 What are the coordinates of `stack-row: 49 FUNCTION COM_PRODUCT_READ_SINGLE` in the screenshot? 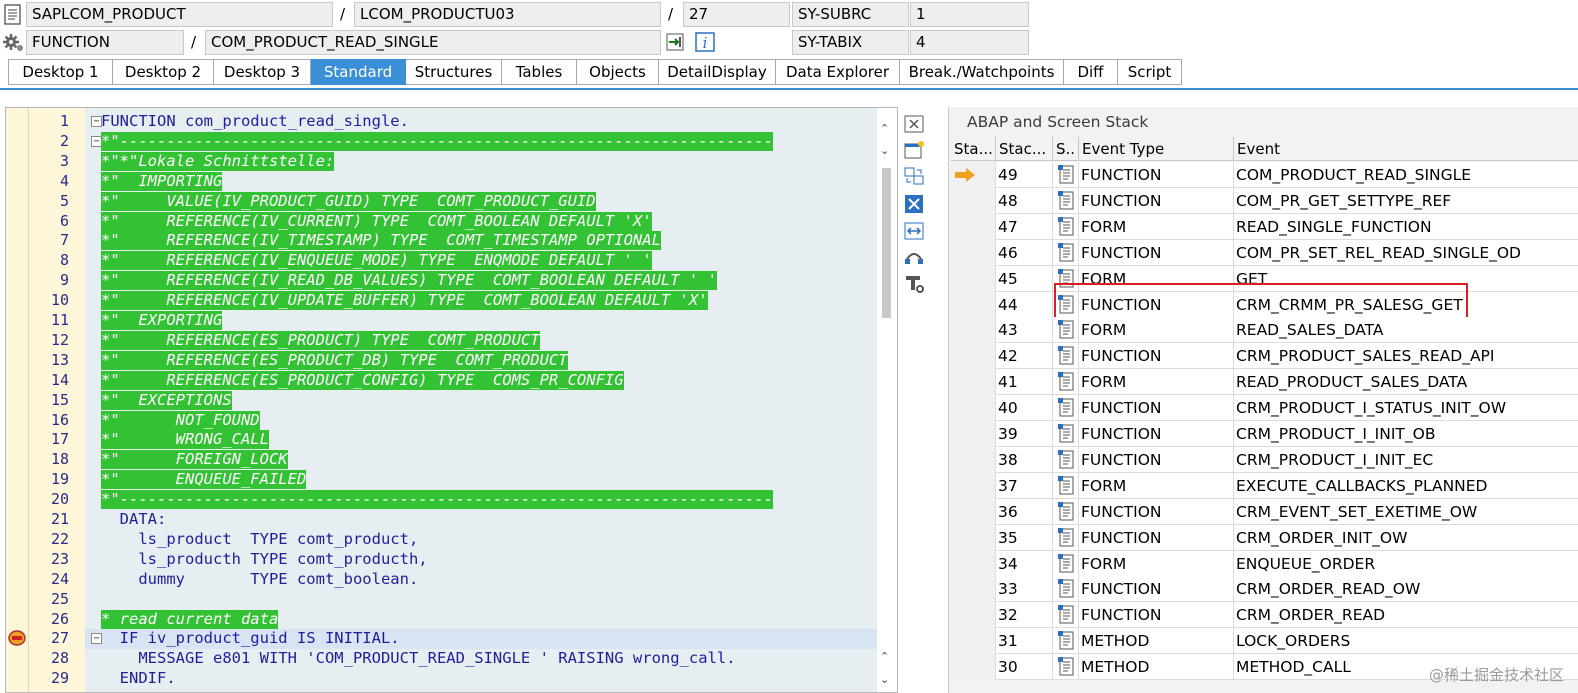 It's located at (1264, 175).